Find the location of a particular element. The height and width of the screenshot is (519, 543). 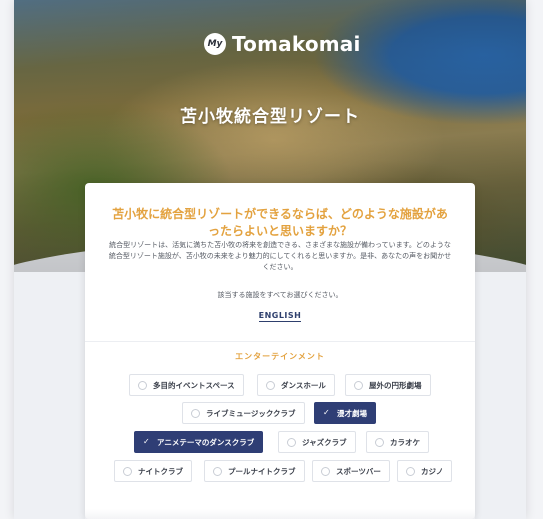

option-live-music-club: ライブミュージッククラブ is located at coordinates (243, 413).